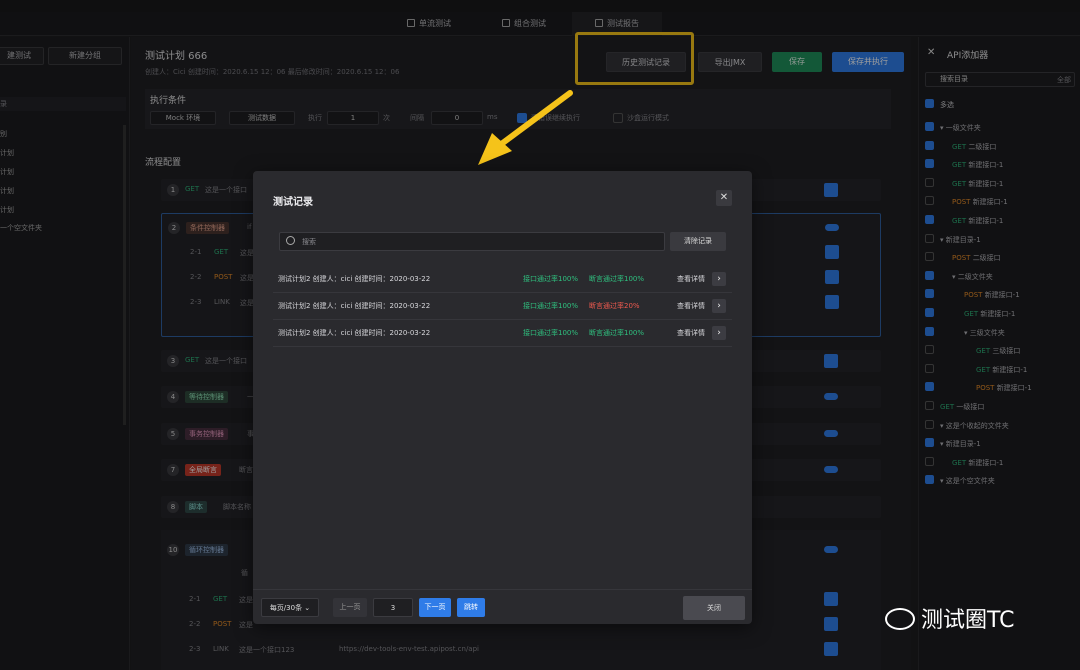 Image resolution: width=1080 pixels, height=670 pixels. What do you see at coordinates (525, 127) in the screenshot?
I see `annotation-arrow` at bounding box center [525, 127].